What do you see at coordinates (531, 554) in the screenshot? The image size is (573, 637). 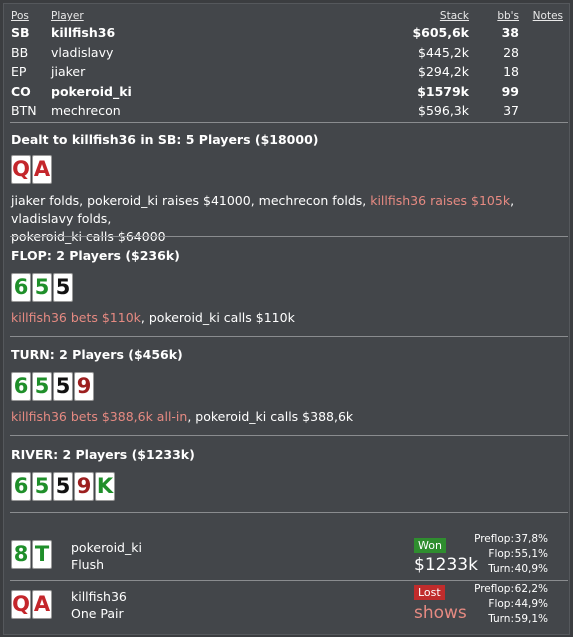 I see `equity-value: 55,1%` at bounding box center [531, 554].